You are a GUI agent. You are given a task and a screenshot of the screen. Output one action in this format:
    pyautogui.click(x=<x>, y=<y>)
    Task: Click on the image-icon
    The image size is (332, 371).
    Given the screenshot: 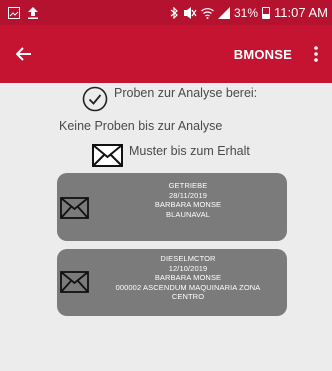 What is the action you would take?
    pyautogui.click(x=14, y=12)
    